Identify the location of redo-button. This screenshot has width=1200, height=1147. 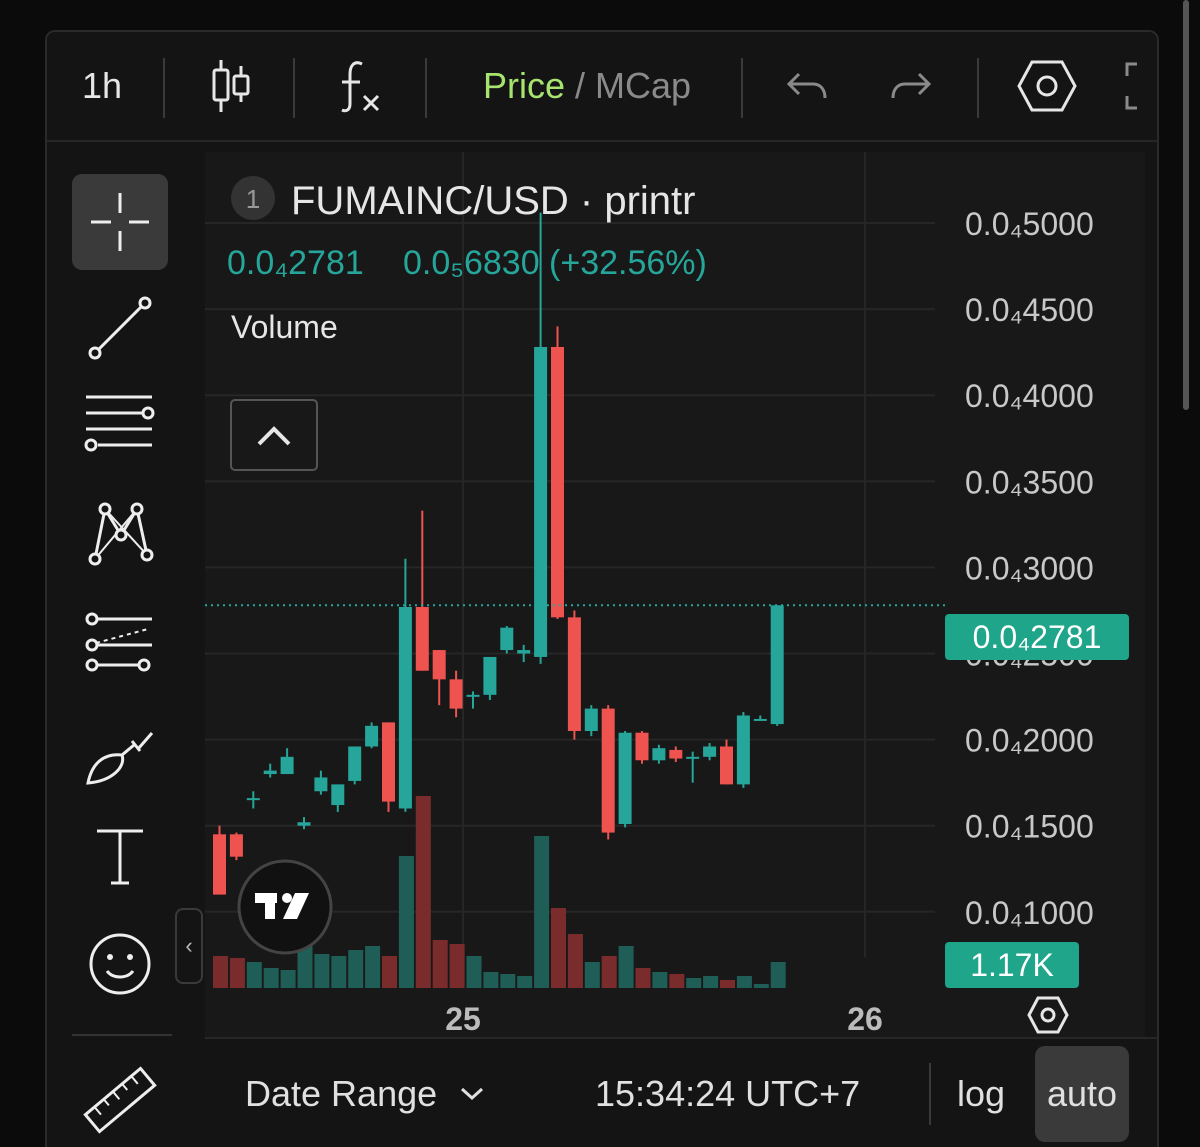
(911, 86).